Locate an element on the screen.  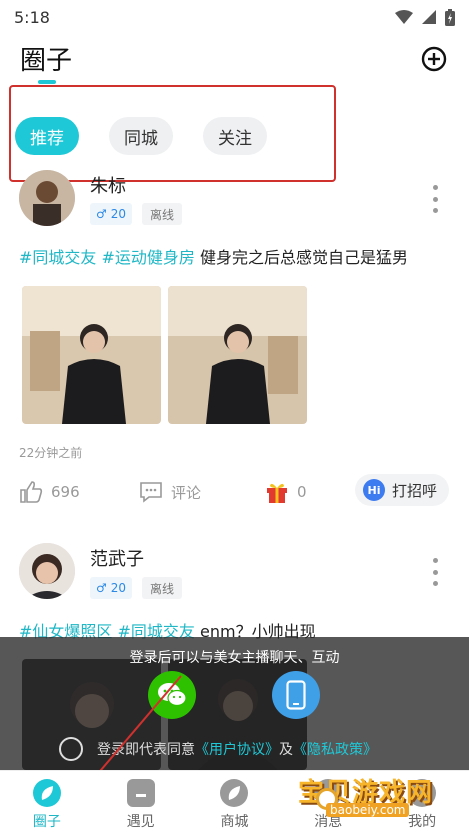
annotation-arrow is located at coordinates (126, 740).